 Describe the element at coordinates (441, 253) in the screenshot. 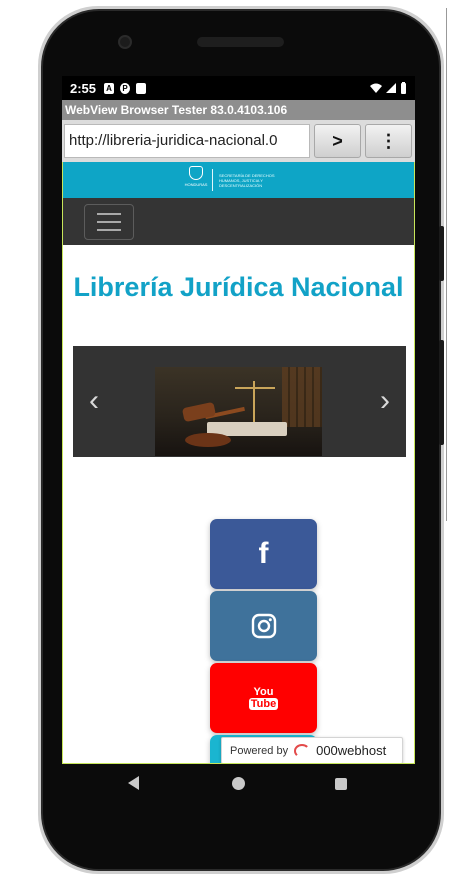

I see `power-button` at that location.